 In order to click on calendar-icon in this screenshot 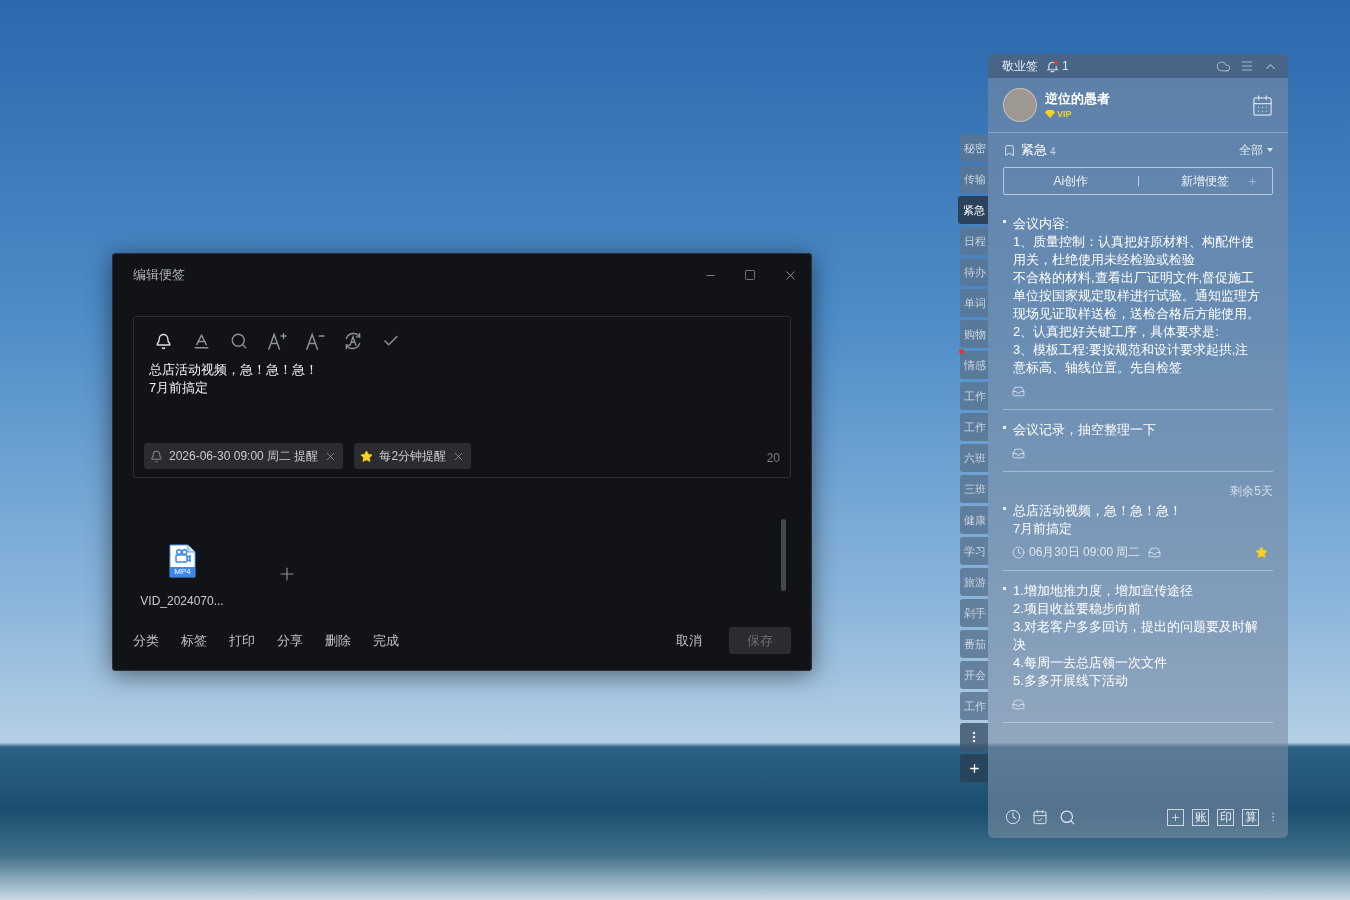, I will do `click(1262, 105)`.